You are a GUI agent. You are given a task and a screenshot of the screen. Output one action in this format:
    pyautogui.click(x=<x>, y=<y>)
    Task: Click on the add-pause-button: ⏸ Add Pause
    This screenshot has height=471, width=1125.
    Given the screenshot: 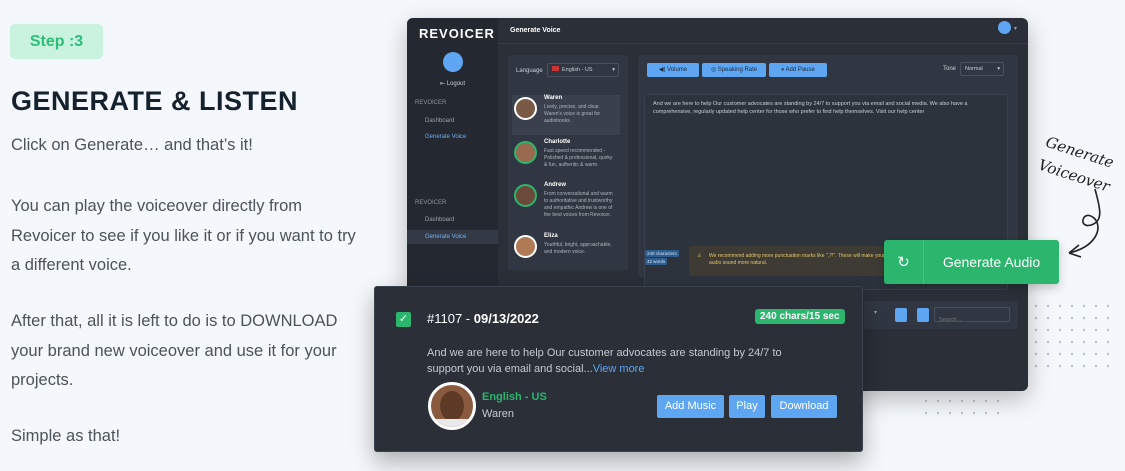 What is the action you would take?
    pyautogui.click(x=798, y=70)
    